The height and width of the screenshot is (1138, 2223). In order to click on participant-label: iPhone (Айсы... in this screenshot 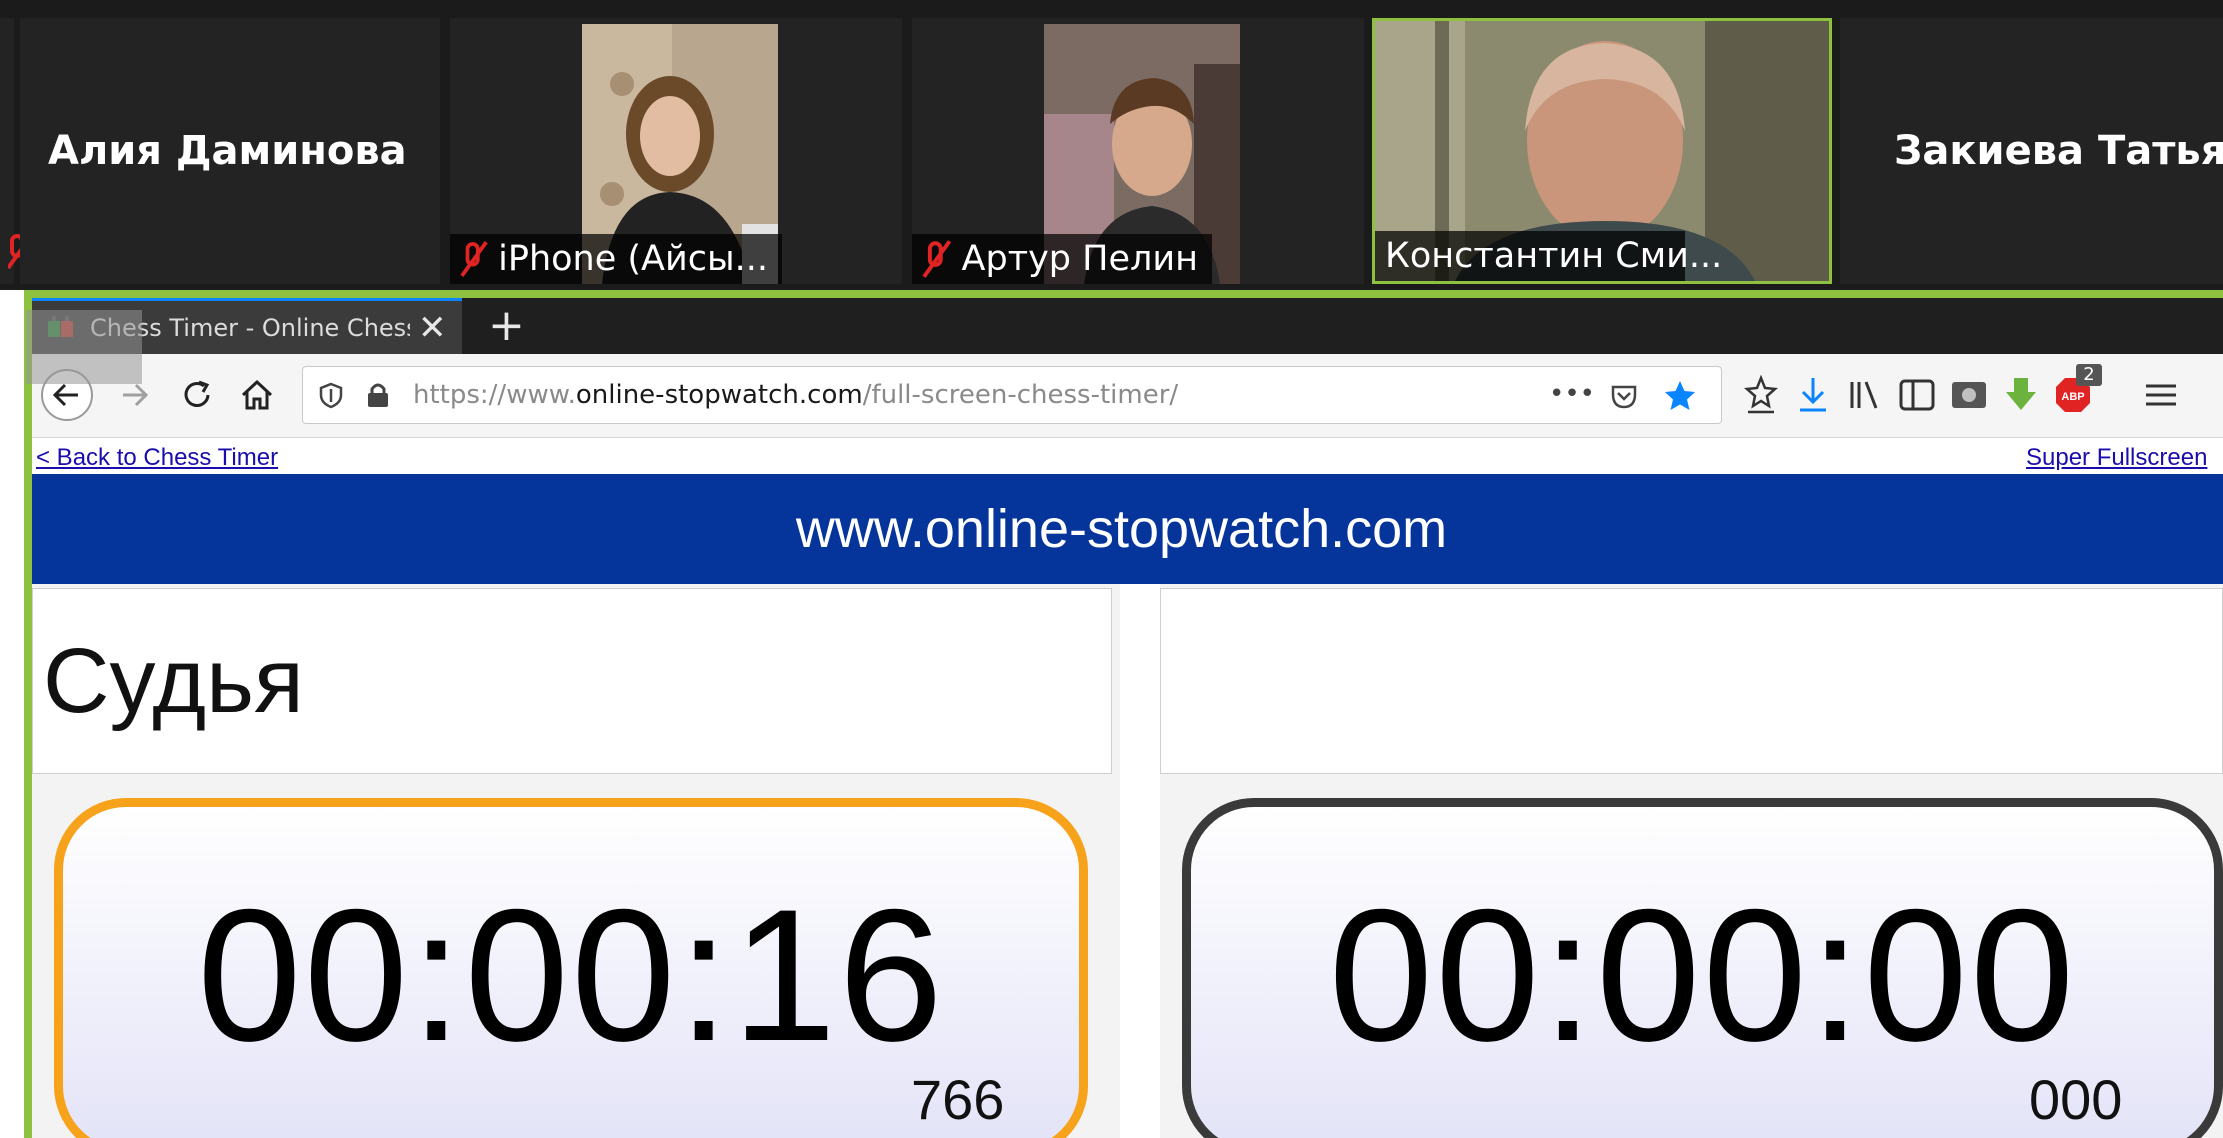, I will do `click(616, 259)`.